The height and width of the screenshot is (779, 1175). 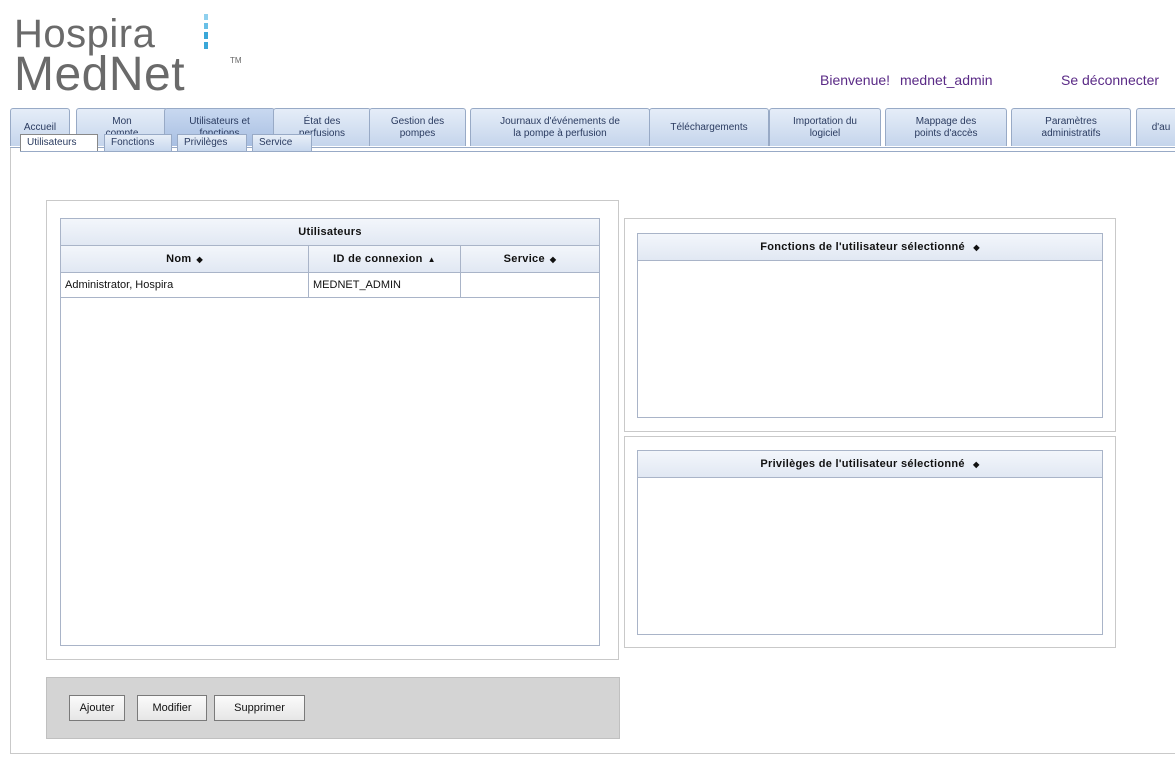 I want to click on column-nom: Nom ◆, so click(x=185, y=259).